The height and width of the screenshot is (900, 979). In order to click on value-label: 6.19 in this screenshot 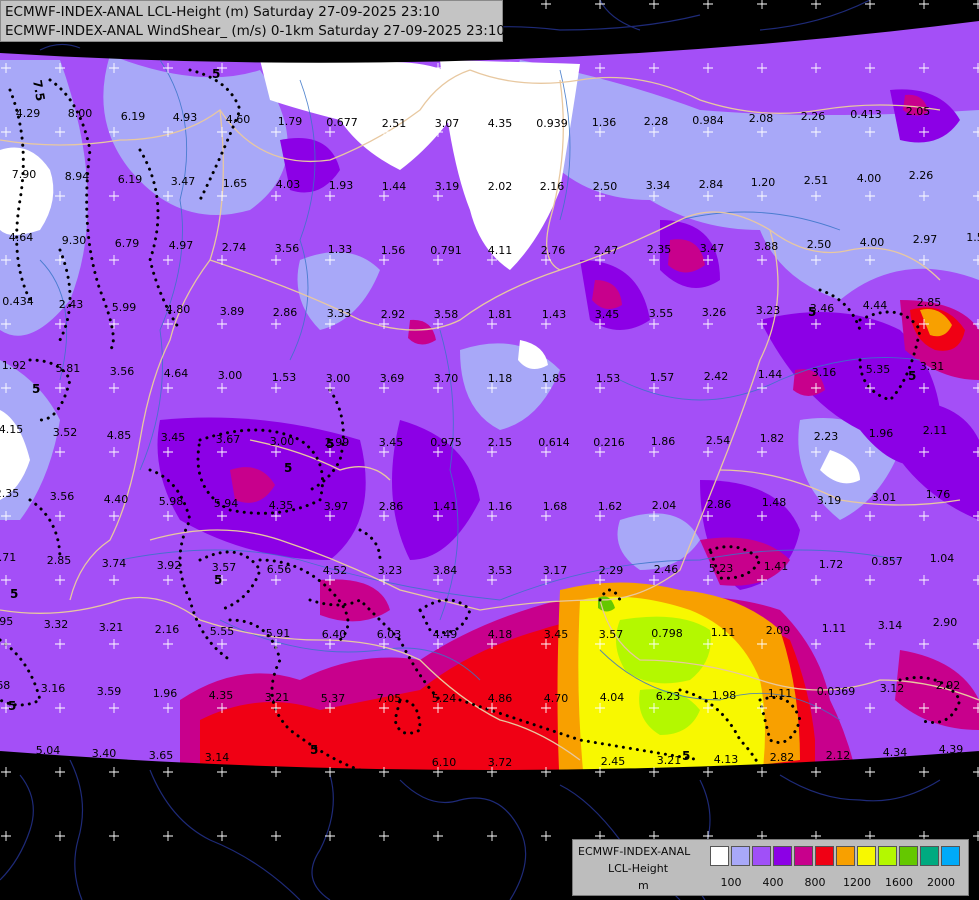, I will do `click(130, 179)`.